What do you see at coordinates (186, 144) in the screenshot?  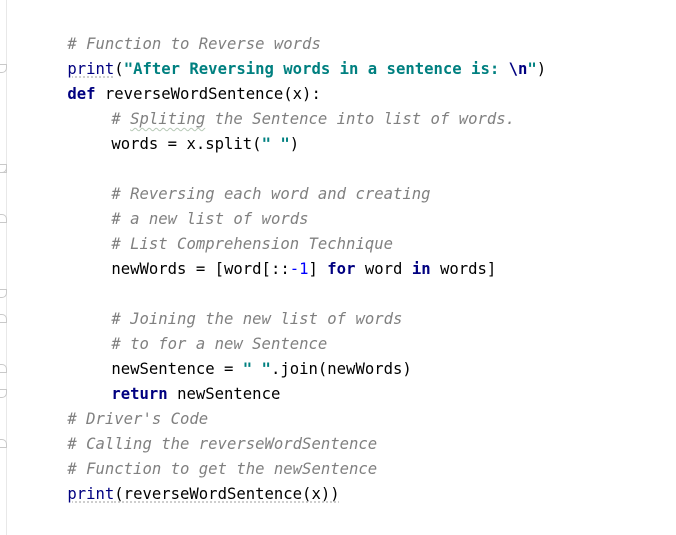 I see `code-text: words = x.split(` at bounding box center [186, 144].